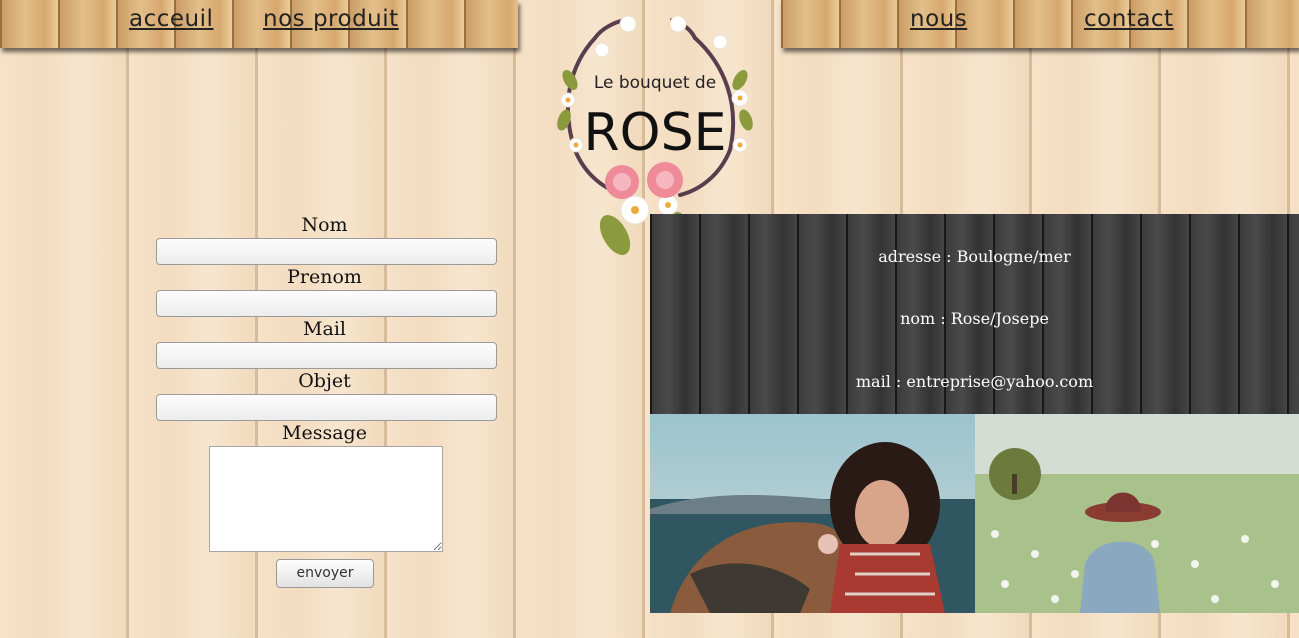 Image resolution: width=1299 pixels, height=638 pixels. I want to click on nav-bar-right: nous contact, so click(1040, 24).